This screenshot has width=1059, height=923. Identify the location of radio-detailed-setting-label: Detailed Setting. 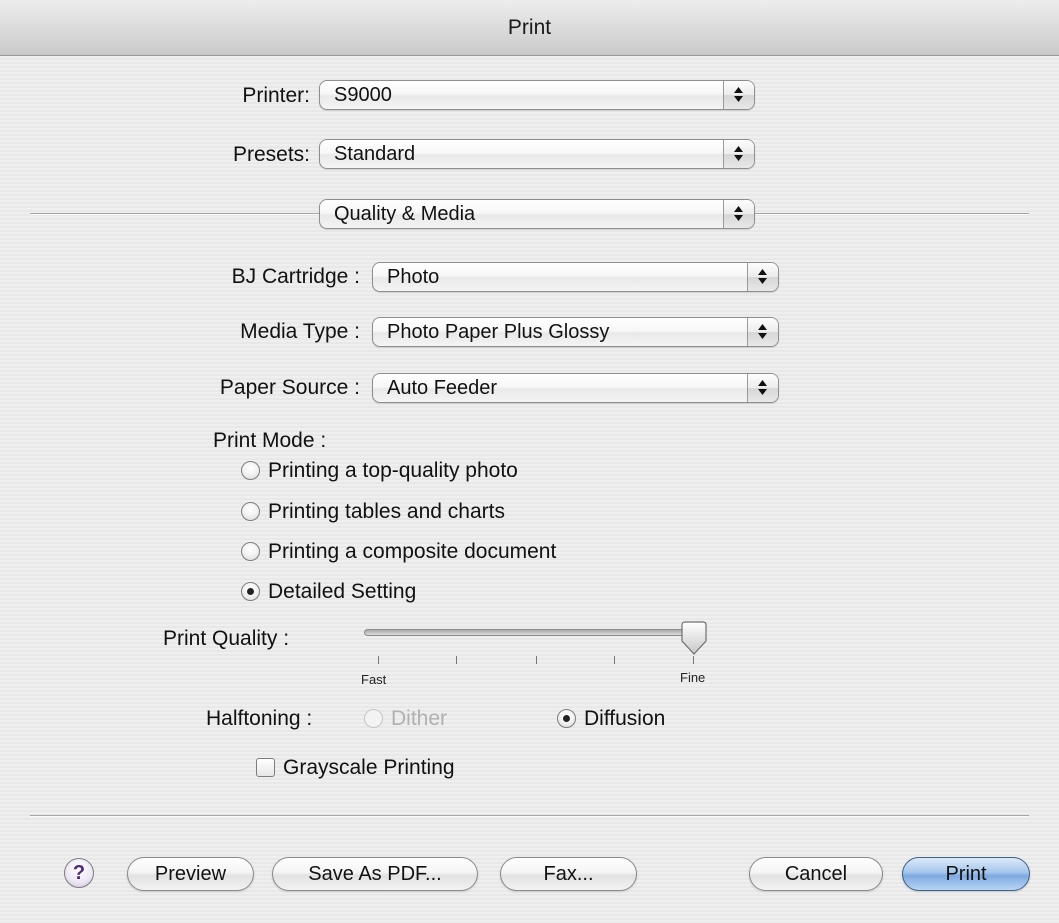
(342, 591).